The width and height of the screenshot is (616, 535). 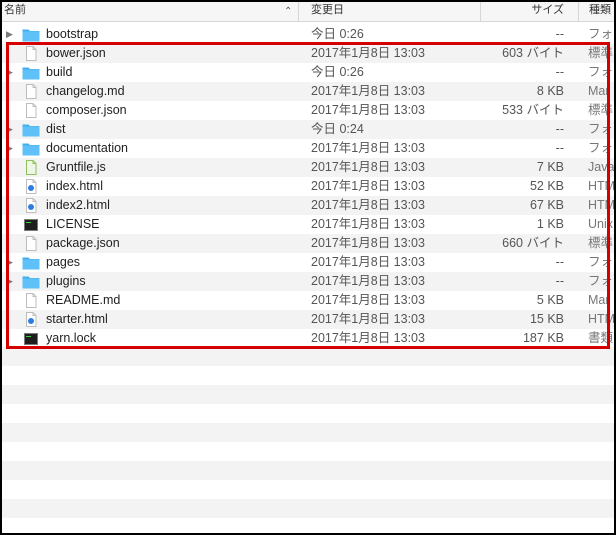 What do you see at coordinates (550, 167) in the screenshot?
I see `file-size: 7 KB` at bounding box center [550, 167].